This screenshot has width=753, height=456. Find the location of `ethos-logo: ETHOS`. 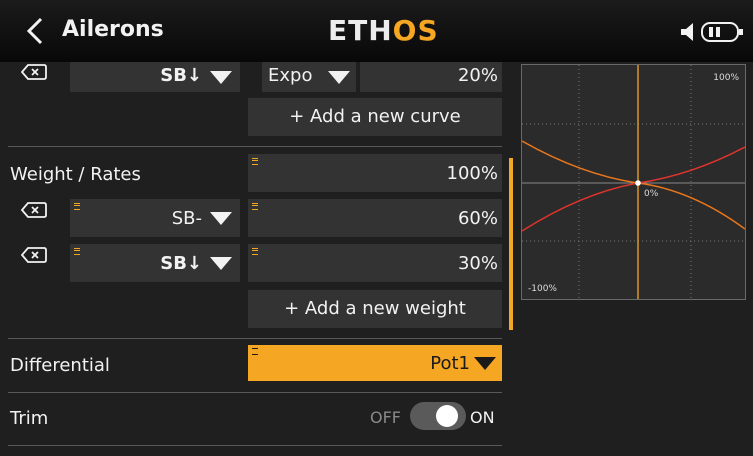

ethos-logo: ETHOS is located at coordinates (383, 30).